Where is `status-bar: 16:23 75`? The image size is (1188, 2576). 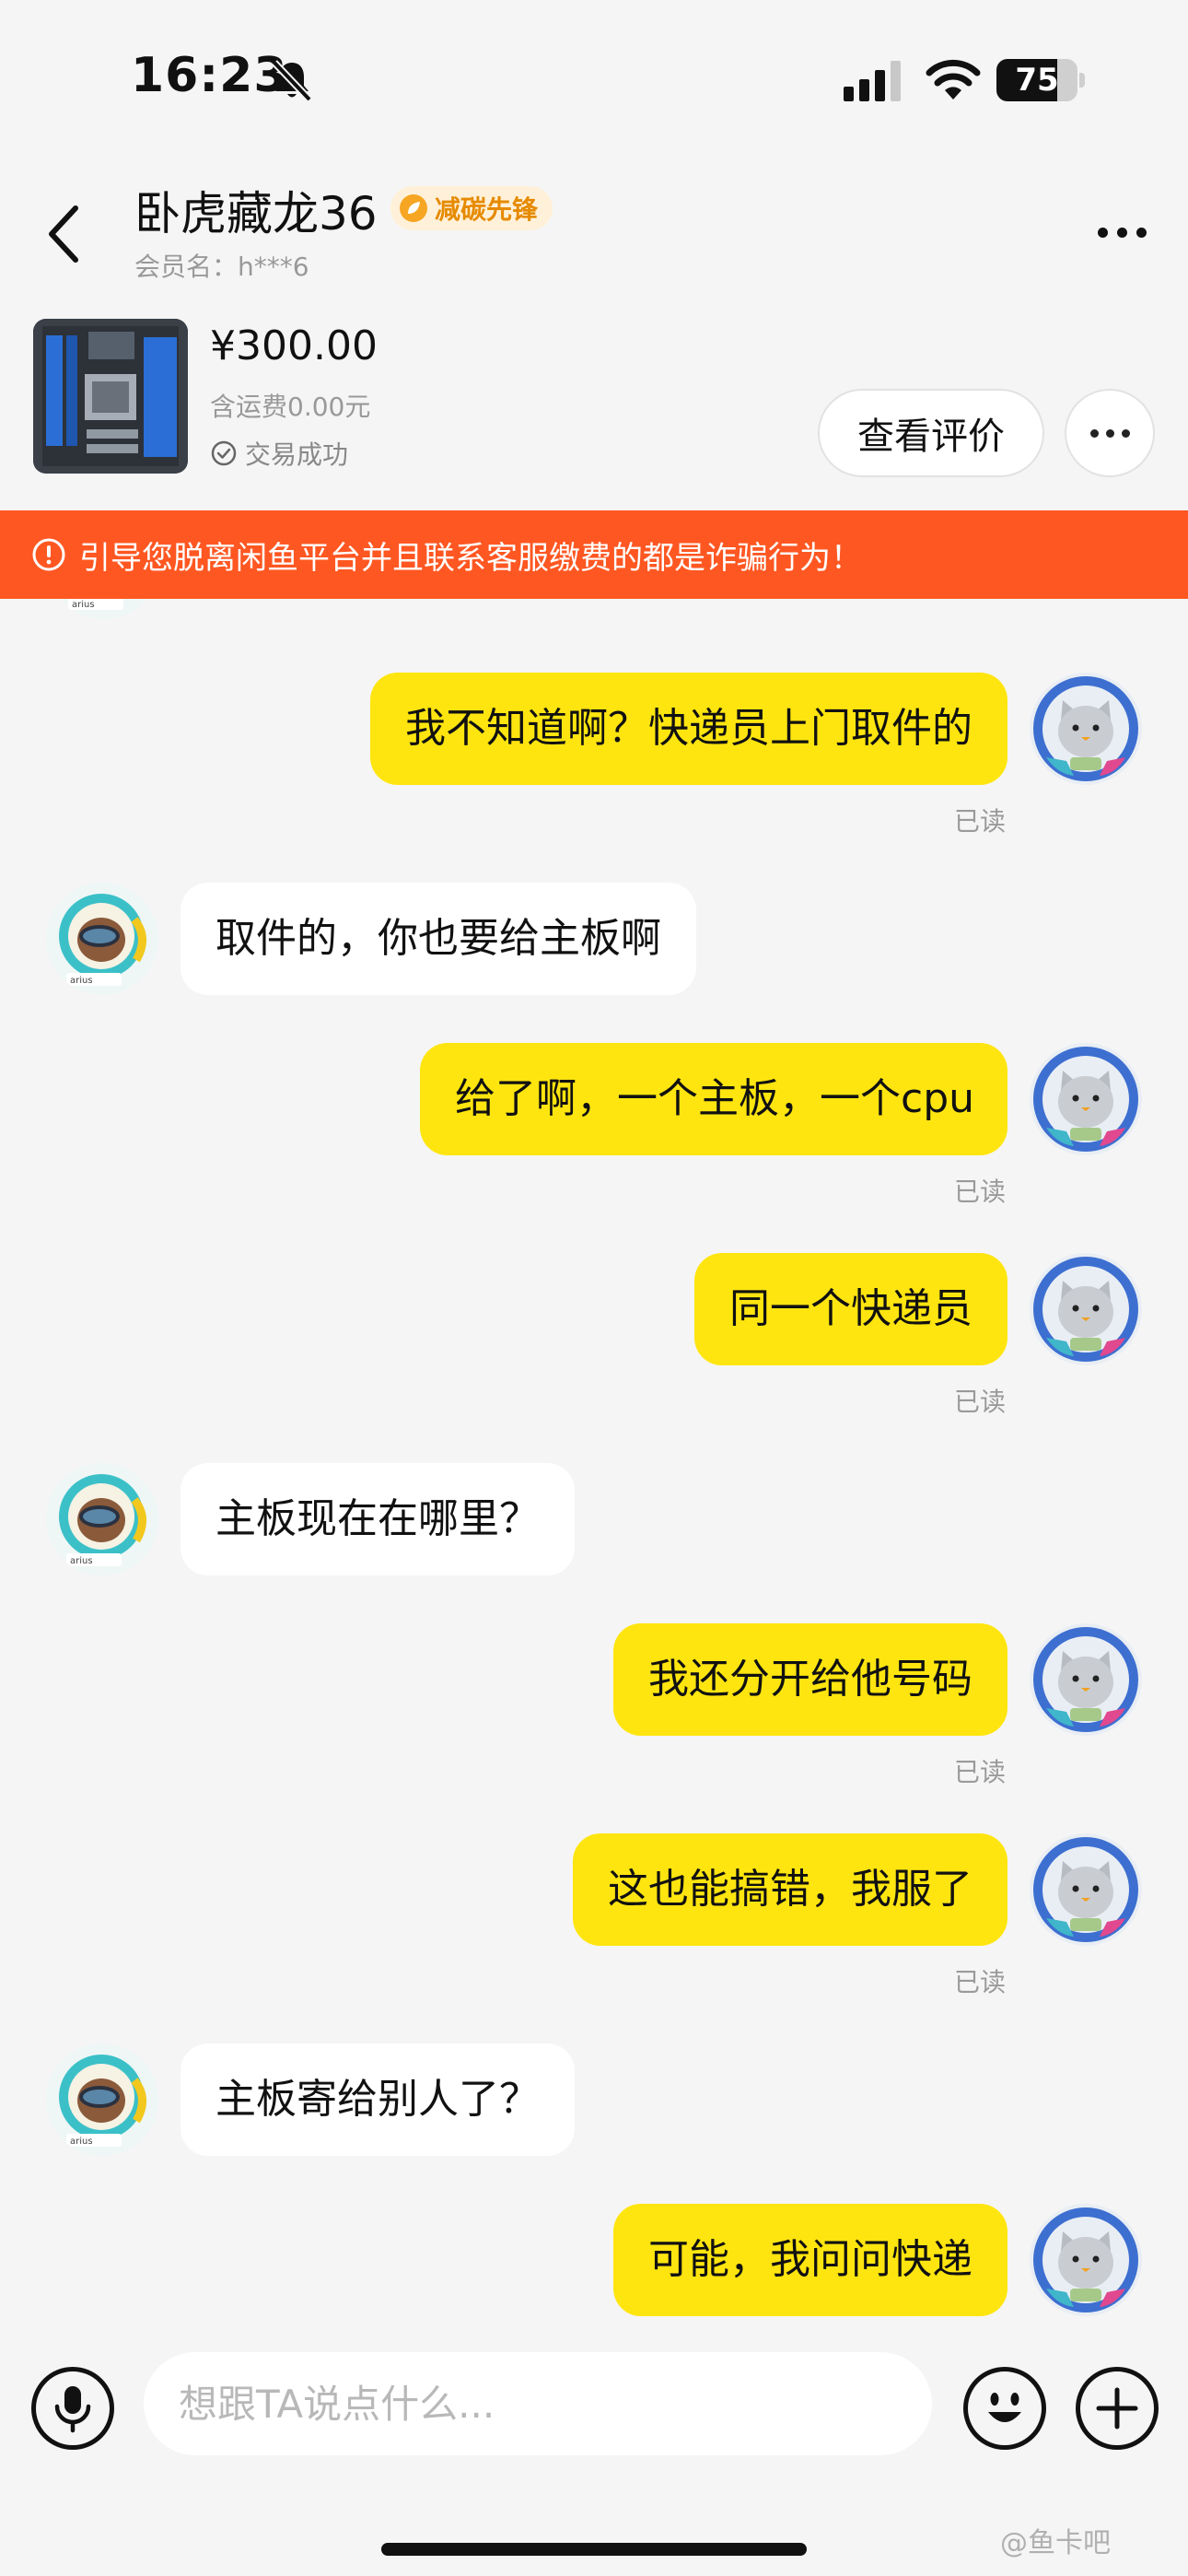 status-bar: 16:23 75 is located at coordinates (594, 78).